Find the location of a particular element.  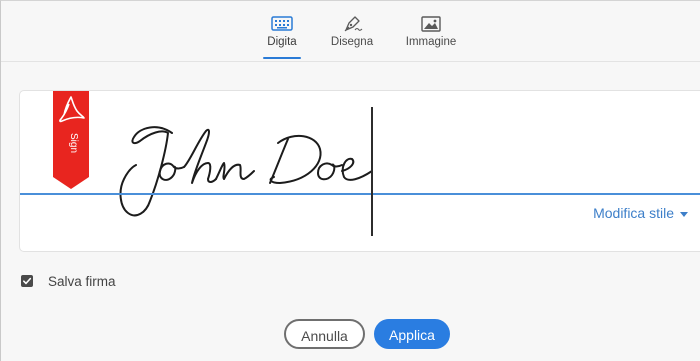

signature-preview is located at coordinates (246, 171).